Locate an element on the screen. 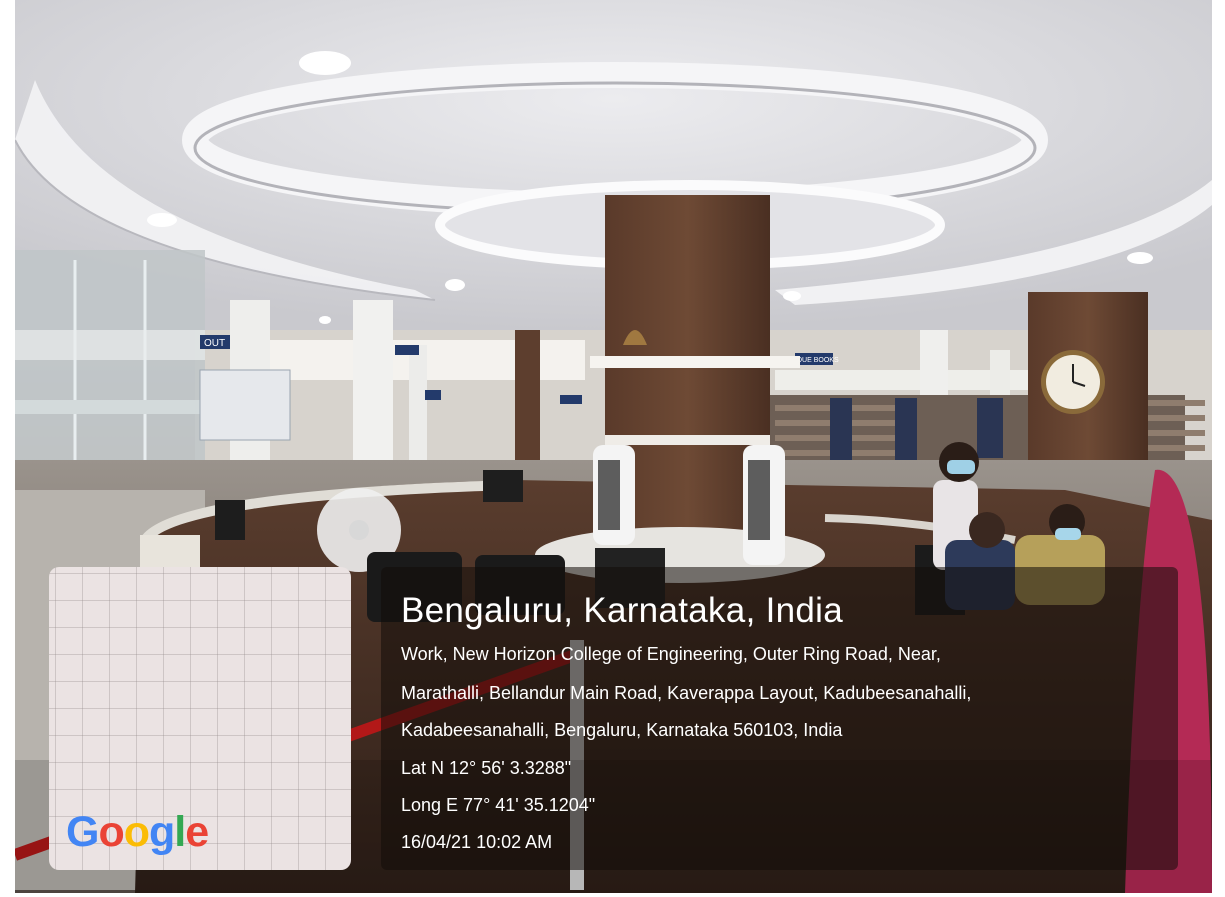  longitude-text: Long E 77° 41' 35.1204" is located at coordinates (498, 805).